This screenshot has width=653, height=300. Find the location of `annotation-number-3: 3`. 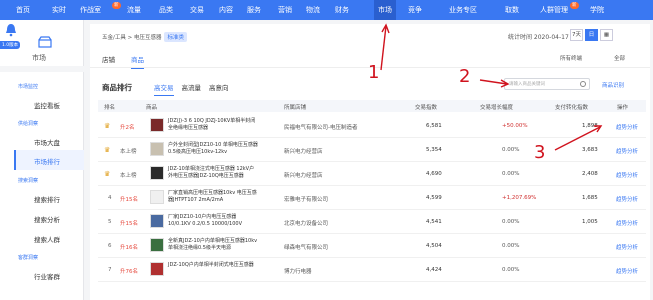

annotation-number-3: 3 is located at coordinates (540, 152).